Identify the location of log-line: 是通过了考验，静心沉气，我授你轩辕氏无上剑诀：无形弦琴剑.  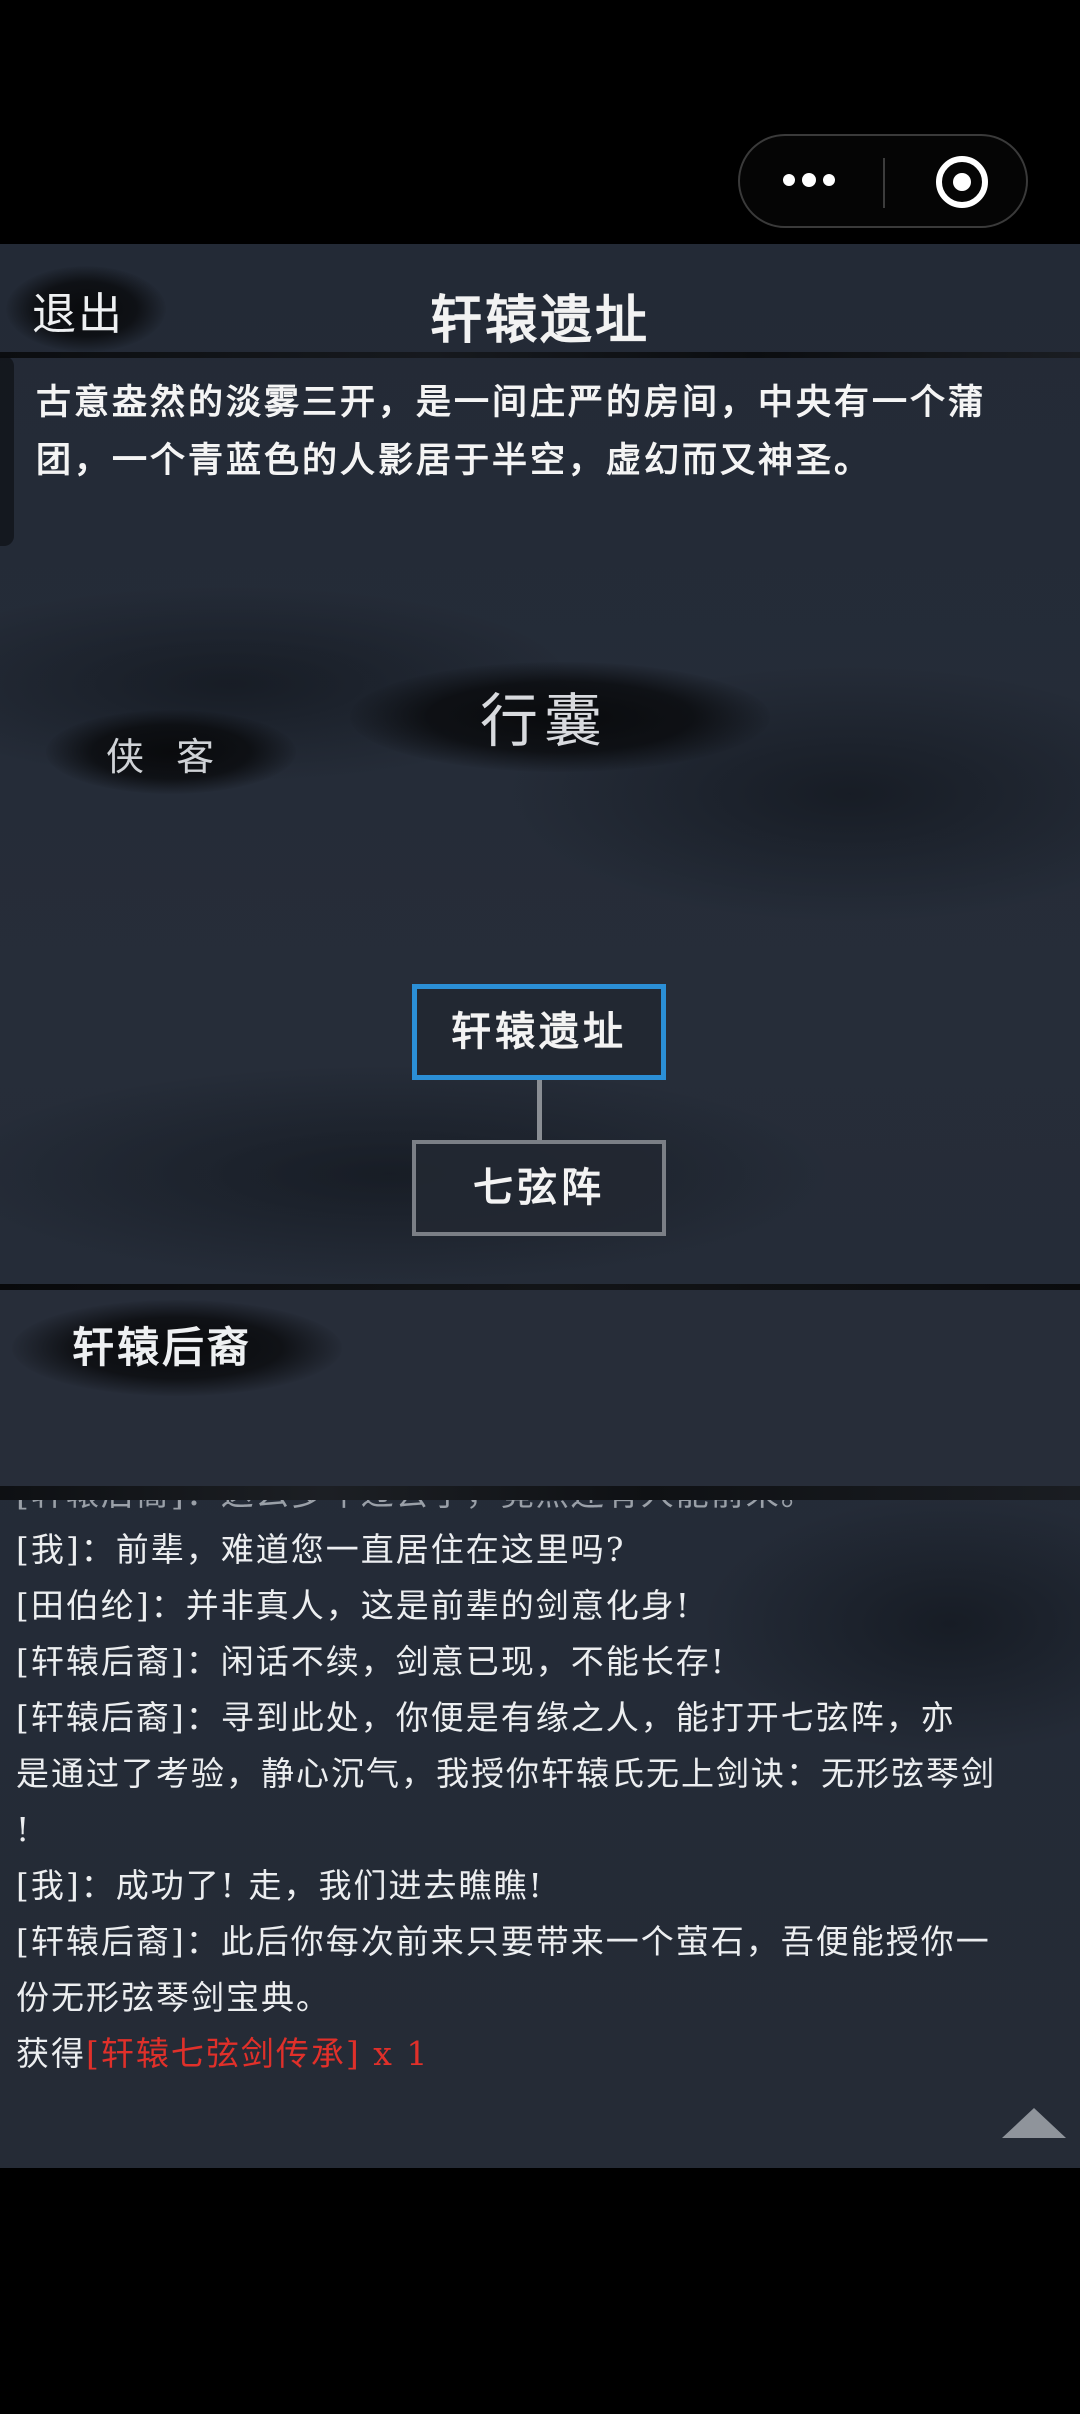
(506, 1773).